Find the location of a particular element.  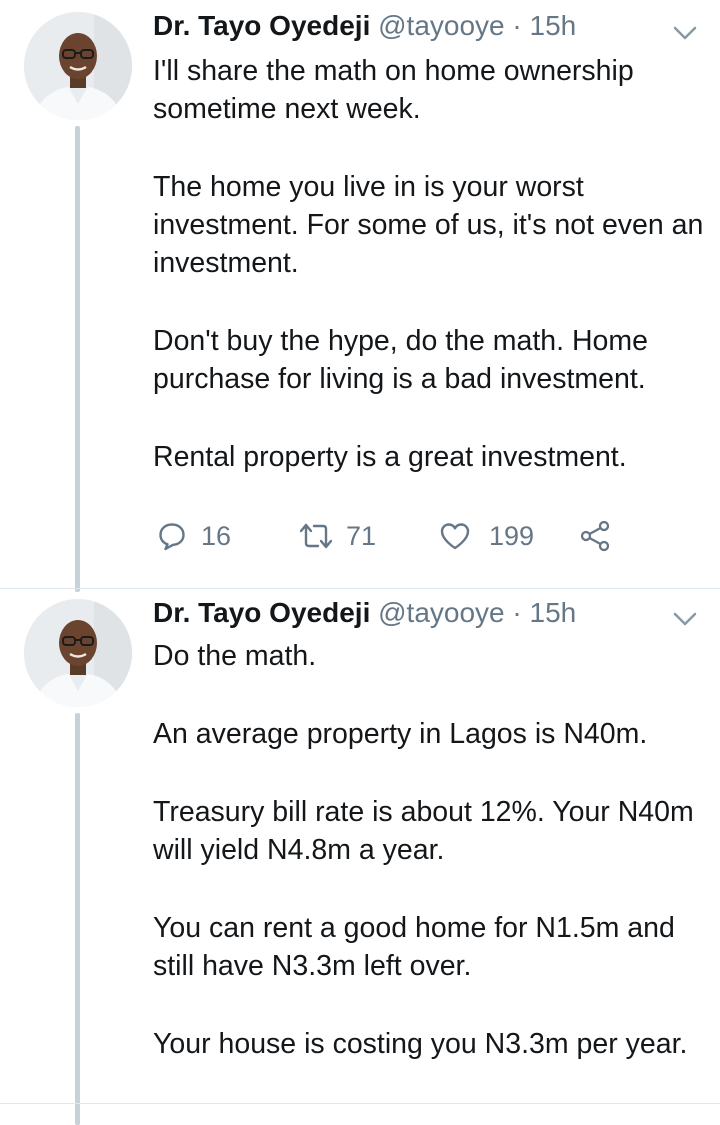

like-count: 199 is located at coordinates (512, 535).